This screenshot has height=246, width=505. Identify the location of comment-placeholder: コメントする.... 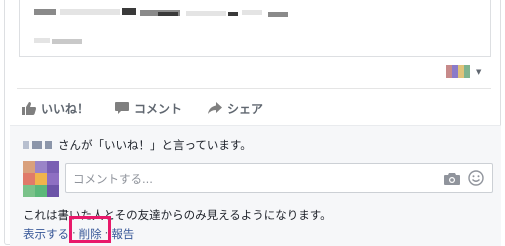
(113, 179).